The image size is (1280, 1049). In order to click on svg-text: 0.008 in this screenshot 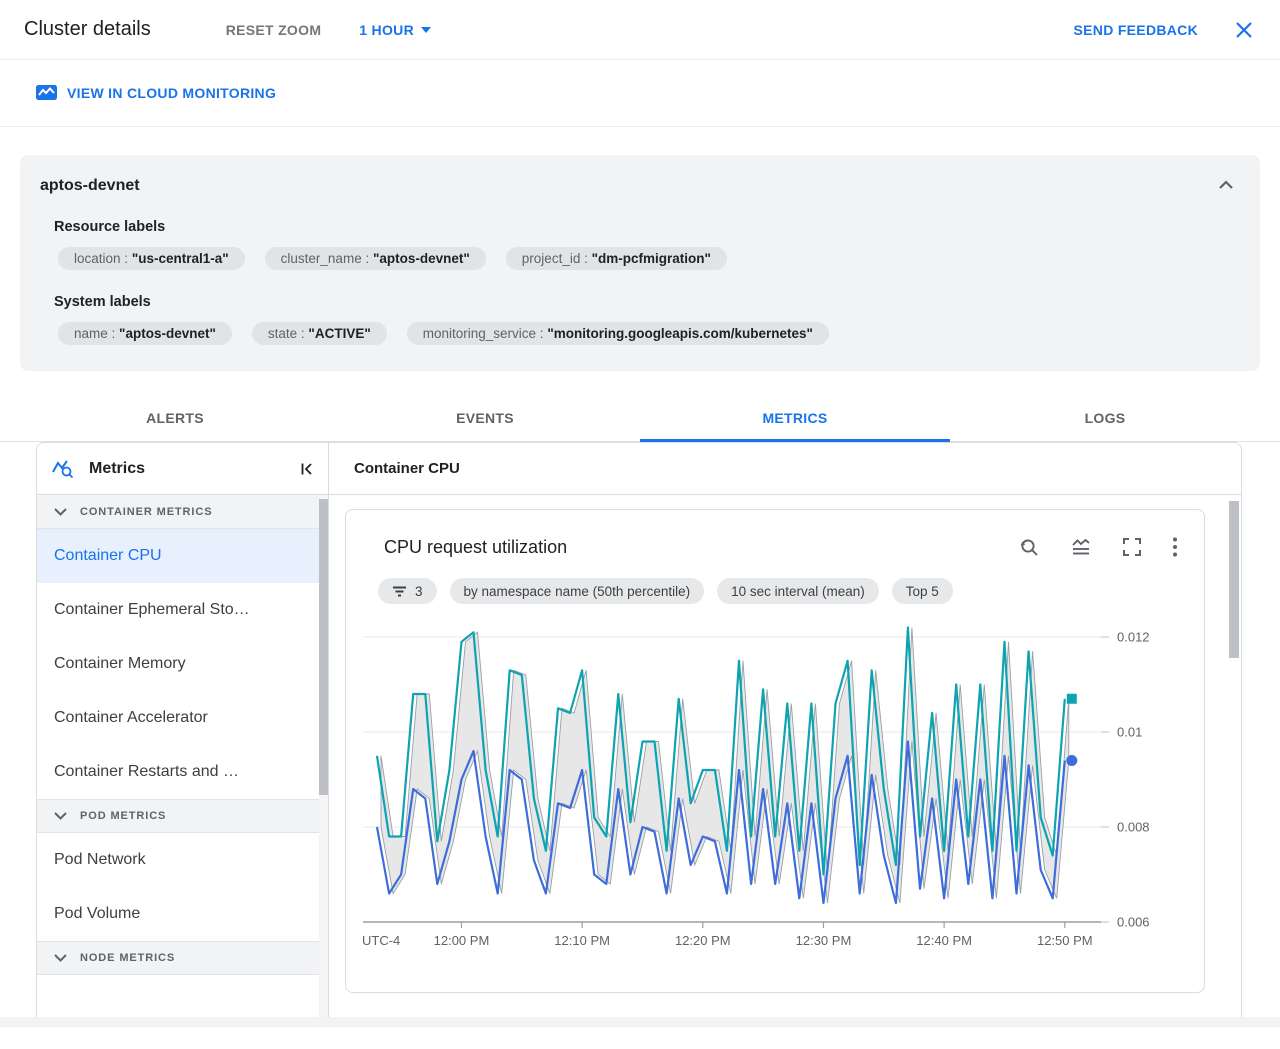, I will do `click(1133, 827)`.